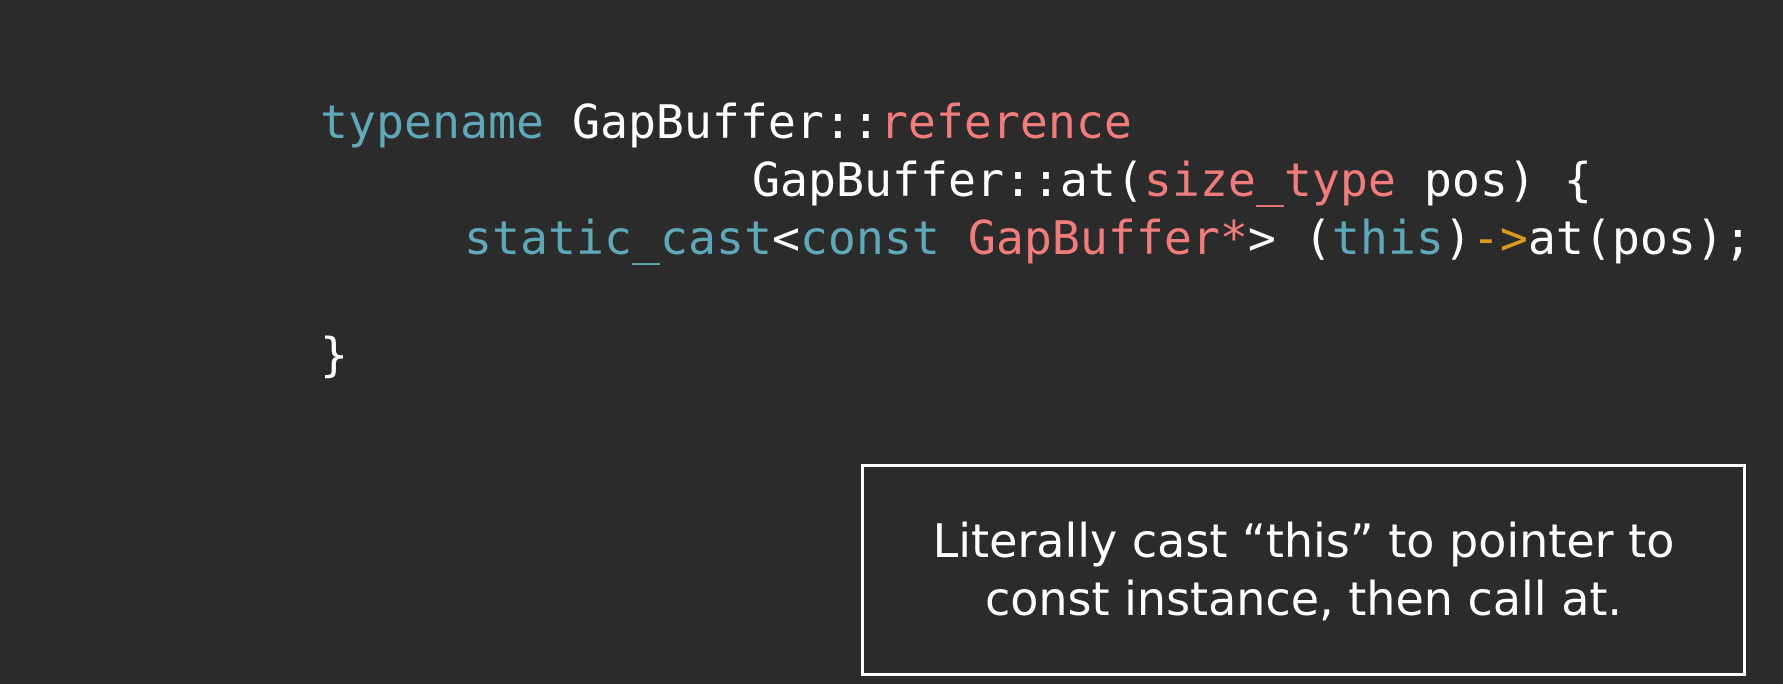 This screenshot has width=1783, height=684. I want to click on angle-close-paren: > (, so click(1289, 238).